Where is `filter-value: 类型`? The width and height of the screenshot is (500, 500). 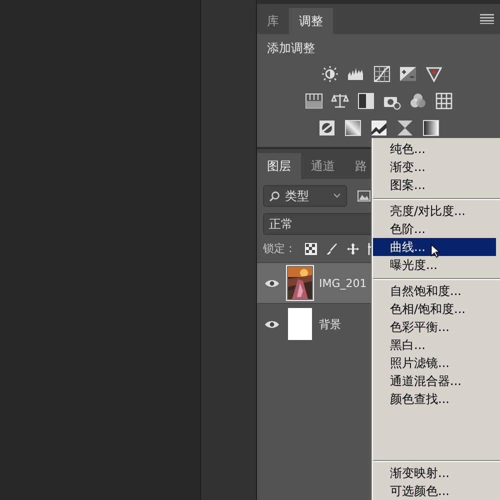
filter-value: 类型 is located at coordinates (297, 196).